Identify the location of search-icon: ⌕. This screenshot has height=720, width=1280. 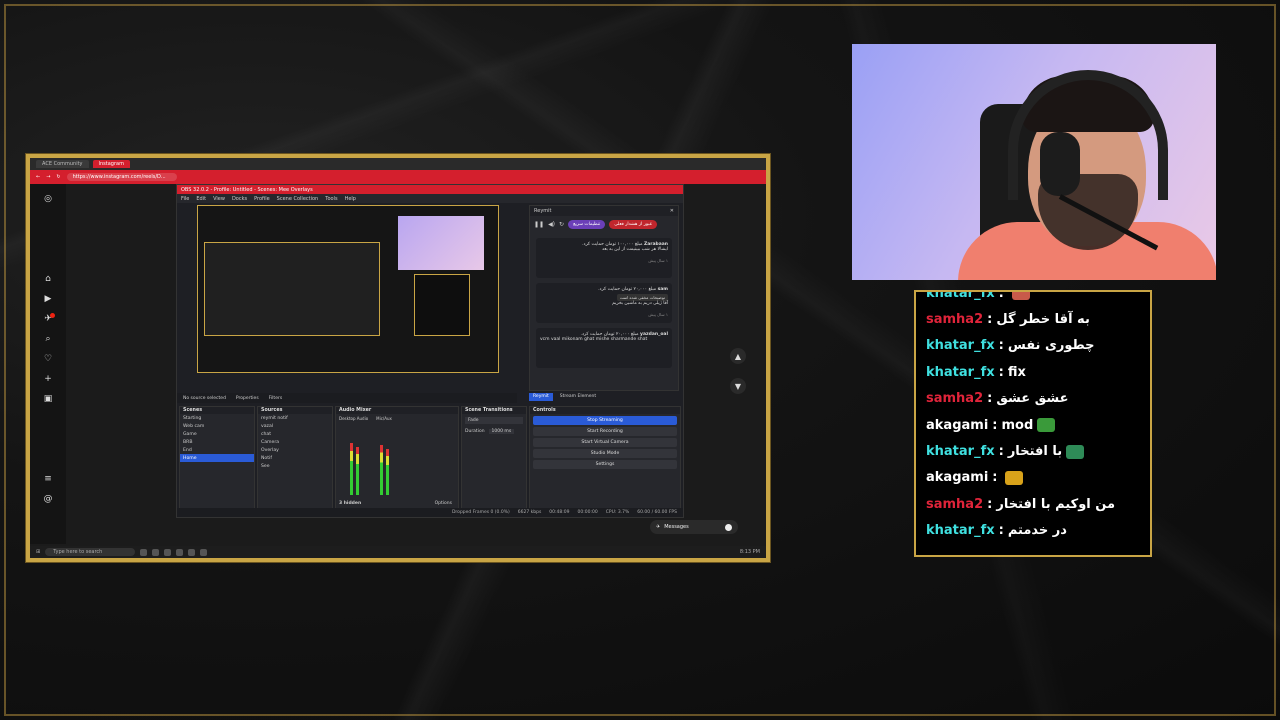
(47, 339).